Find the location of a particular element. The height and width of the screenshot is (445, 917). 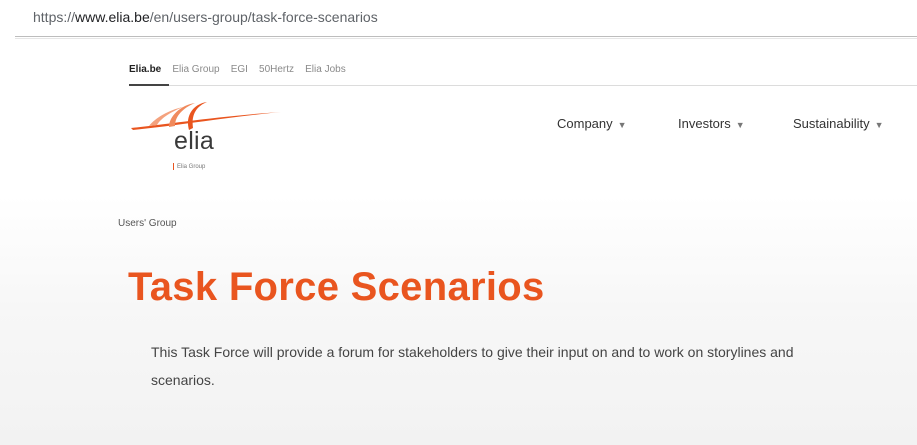

site-link-50hertz: 50Hertz is located at coordinates (276, 69).